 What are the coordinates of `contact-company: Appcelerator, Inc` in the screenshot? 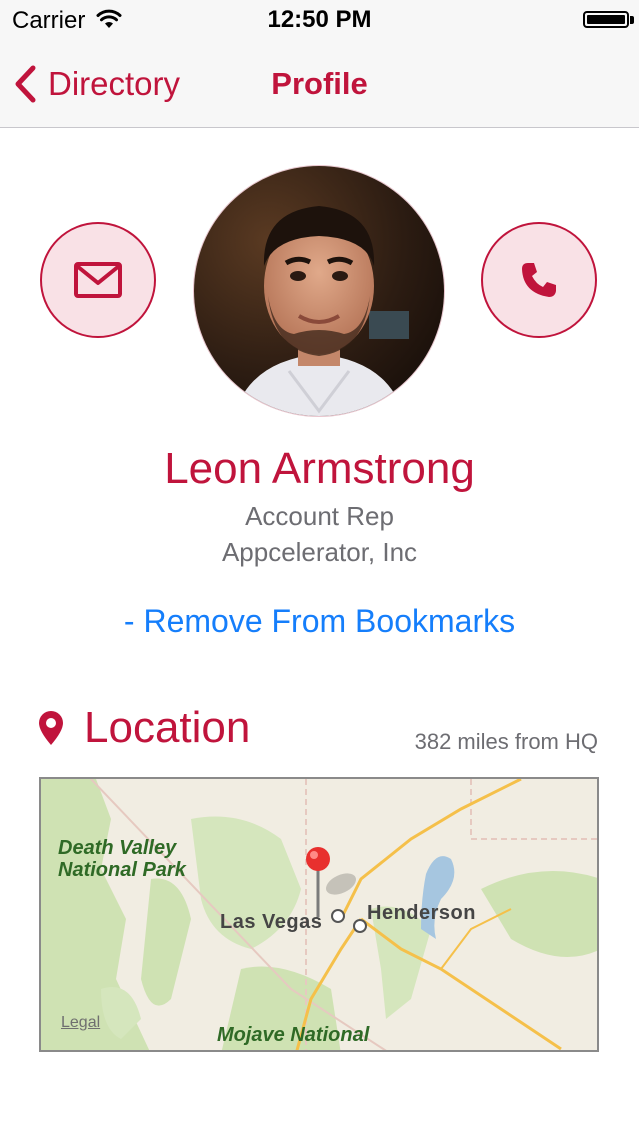 It's located at (319, 552).